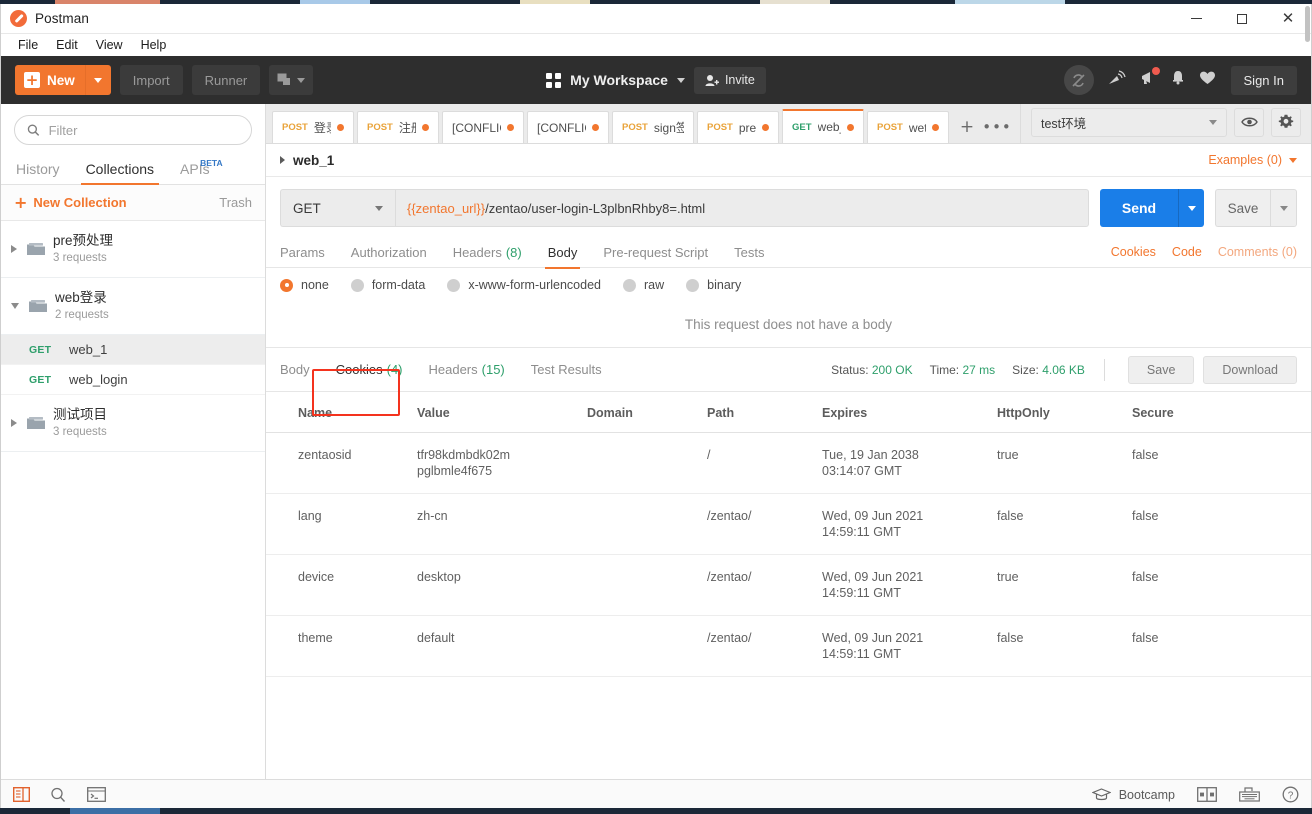  What do you see at coordinates (1149, 79) in the screenshot?
I see `megaphone-icon` at bounding box center [1149, 79].